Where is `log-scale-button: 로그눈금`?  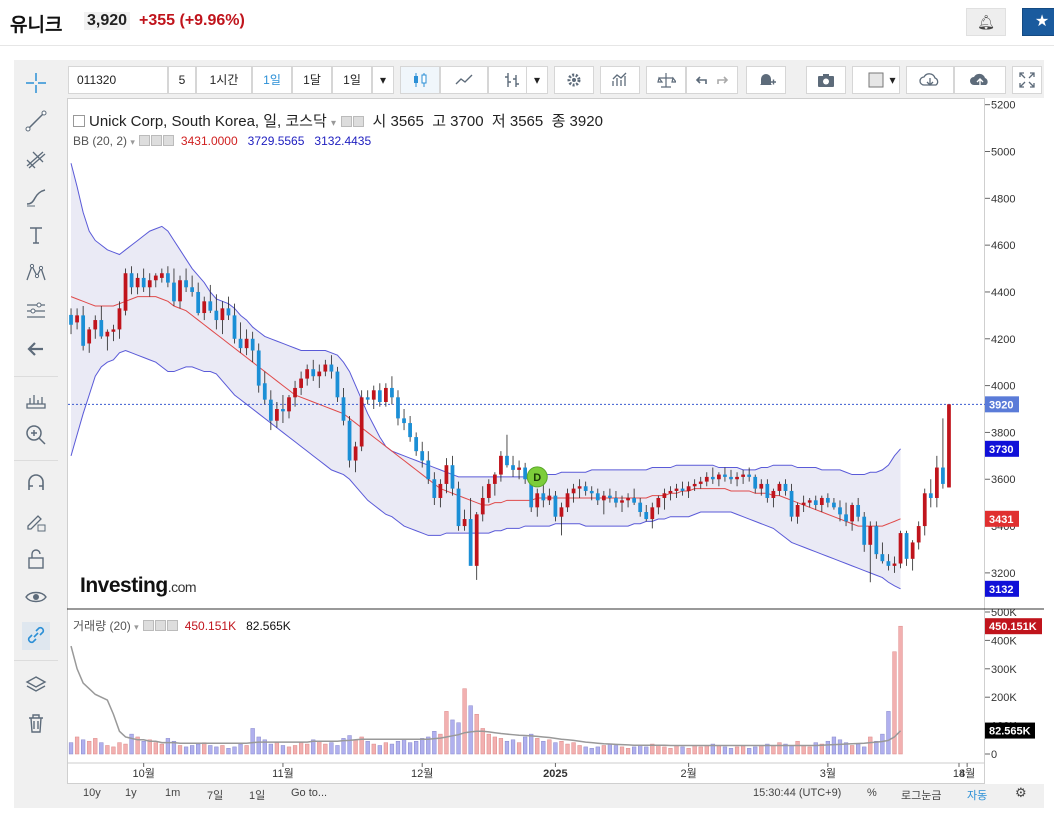
log-scale-button: 로그눈금 is located at coordinates (921, 795).